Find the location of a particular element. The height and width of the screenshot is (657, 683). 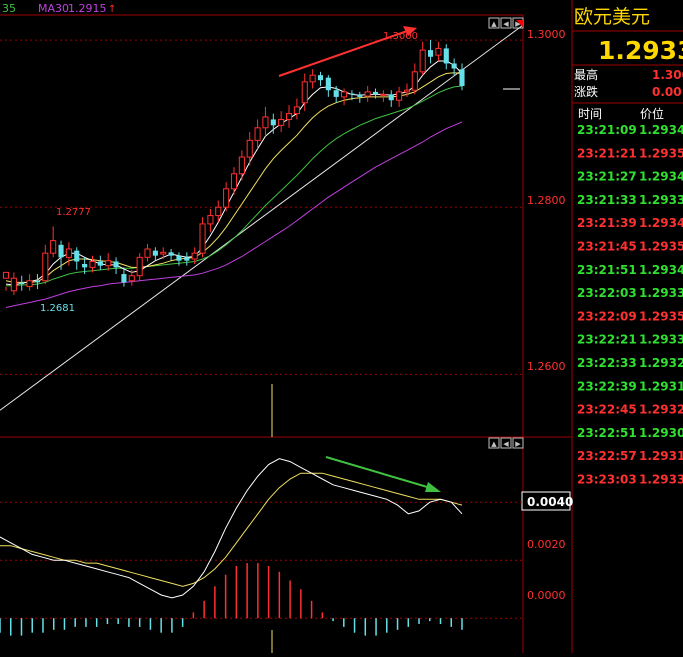

tick-time: 23:22:03 is located at coordinates (607, 293).